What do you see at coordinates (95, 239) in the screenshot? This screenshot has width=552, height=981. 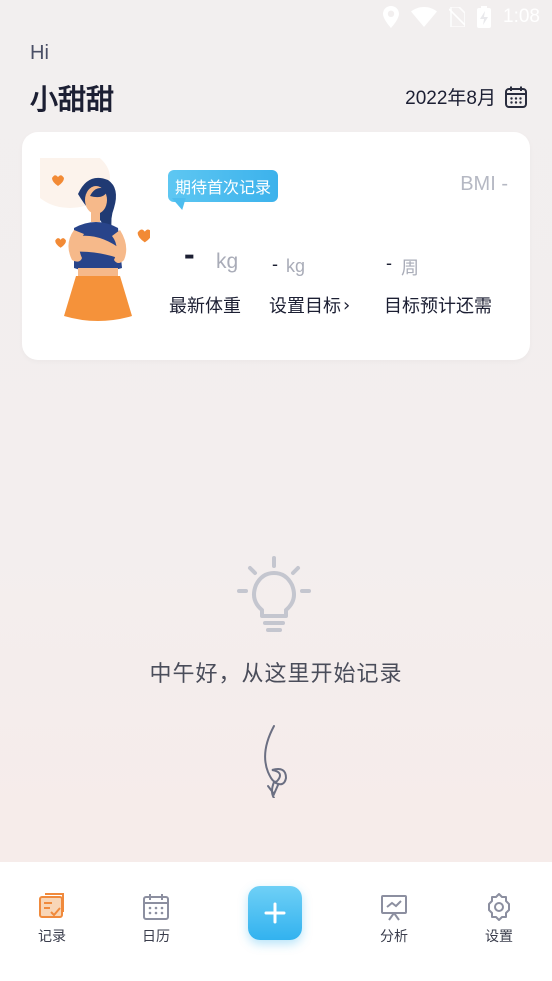 I see `woman-hugging-illustration` at bounding box center [95, 239].